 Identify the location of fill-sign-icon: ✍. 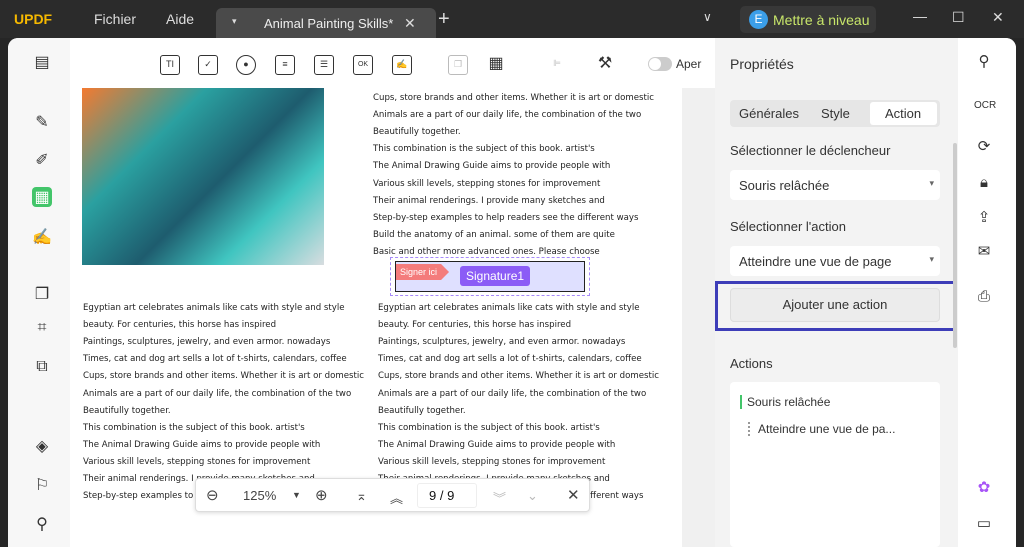
(42, 237).